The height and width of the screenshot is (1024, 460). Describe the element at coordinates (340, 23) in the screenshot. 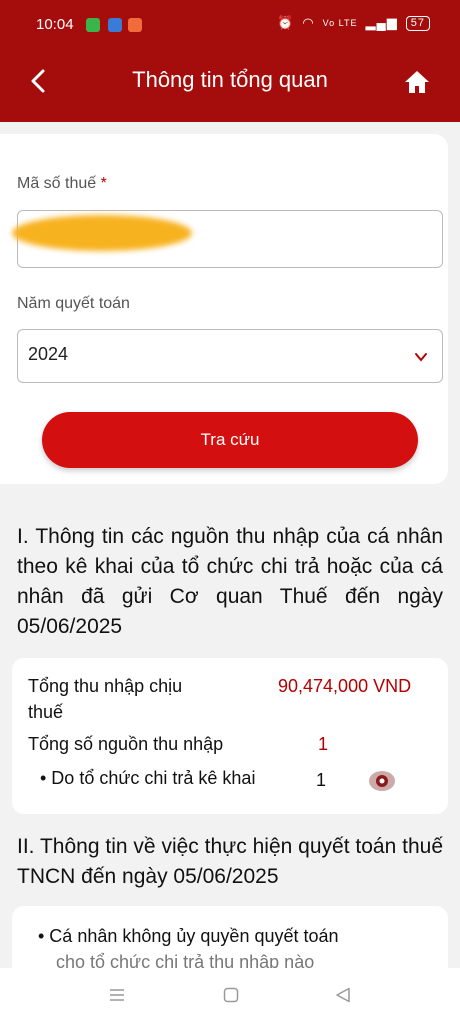

I see `volte-label: Vo LTE` at that location.